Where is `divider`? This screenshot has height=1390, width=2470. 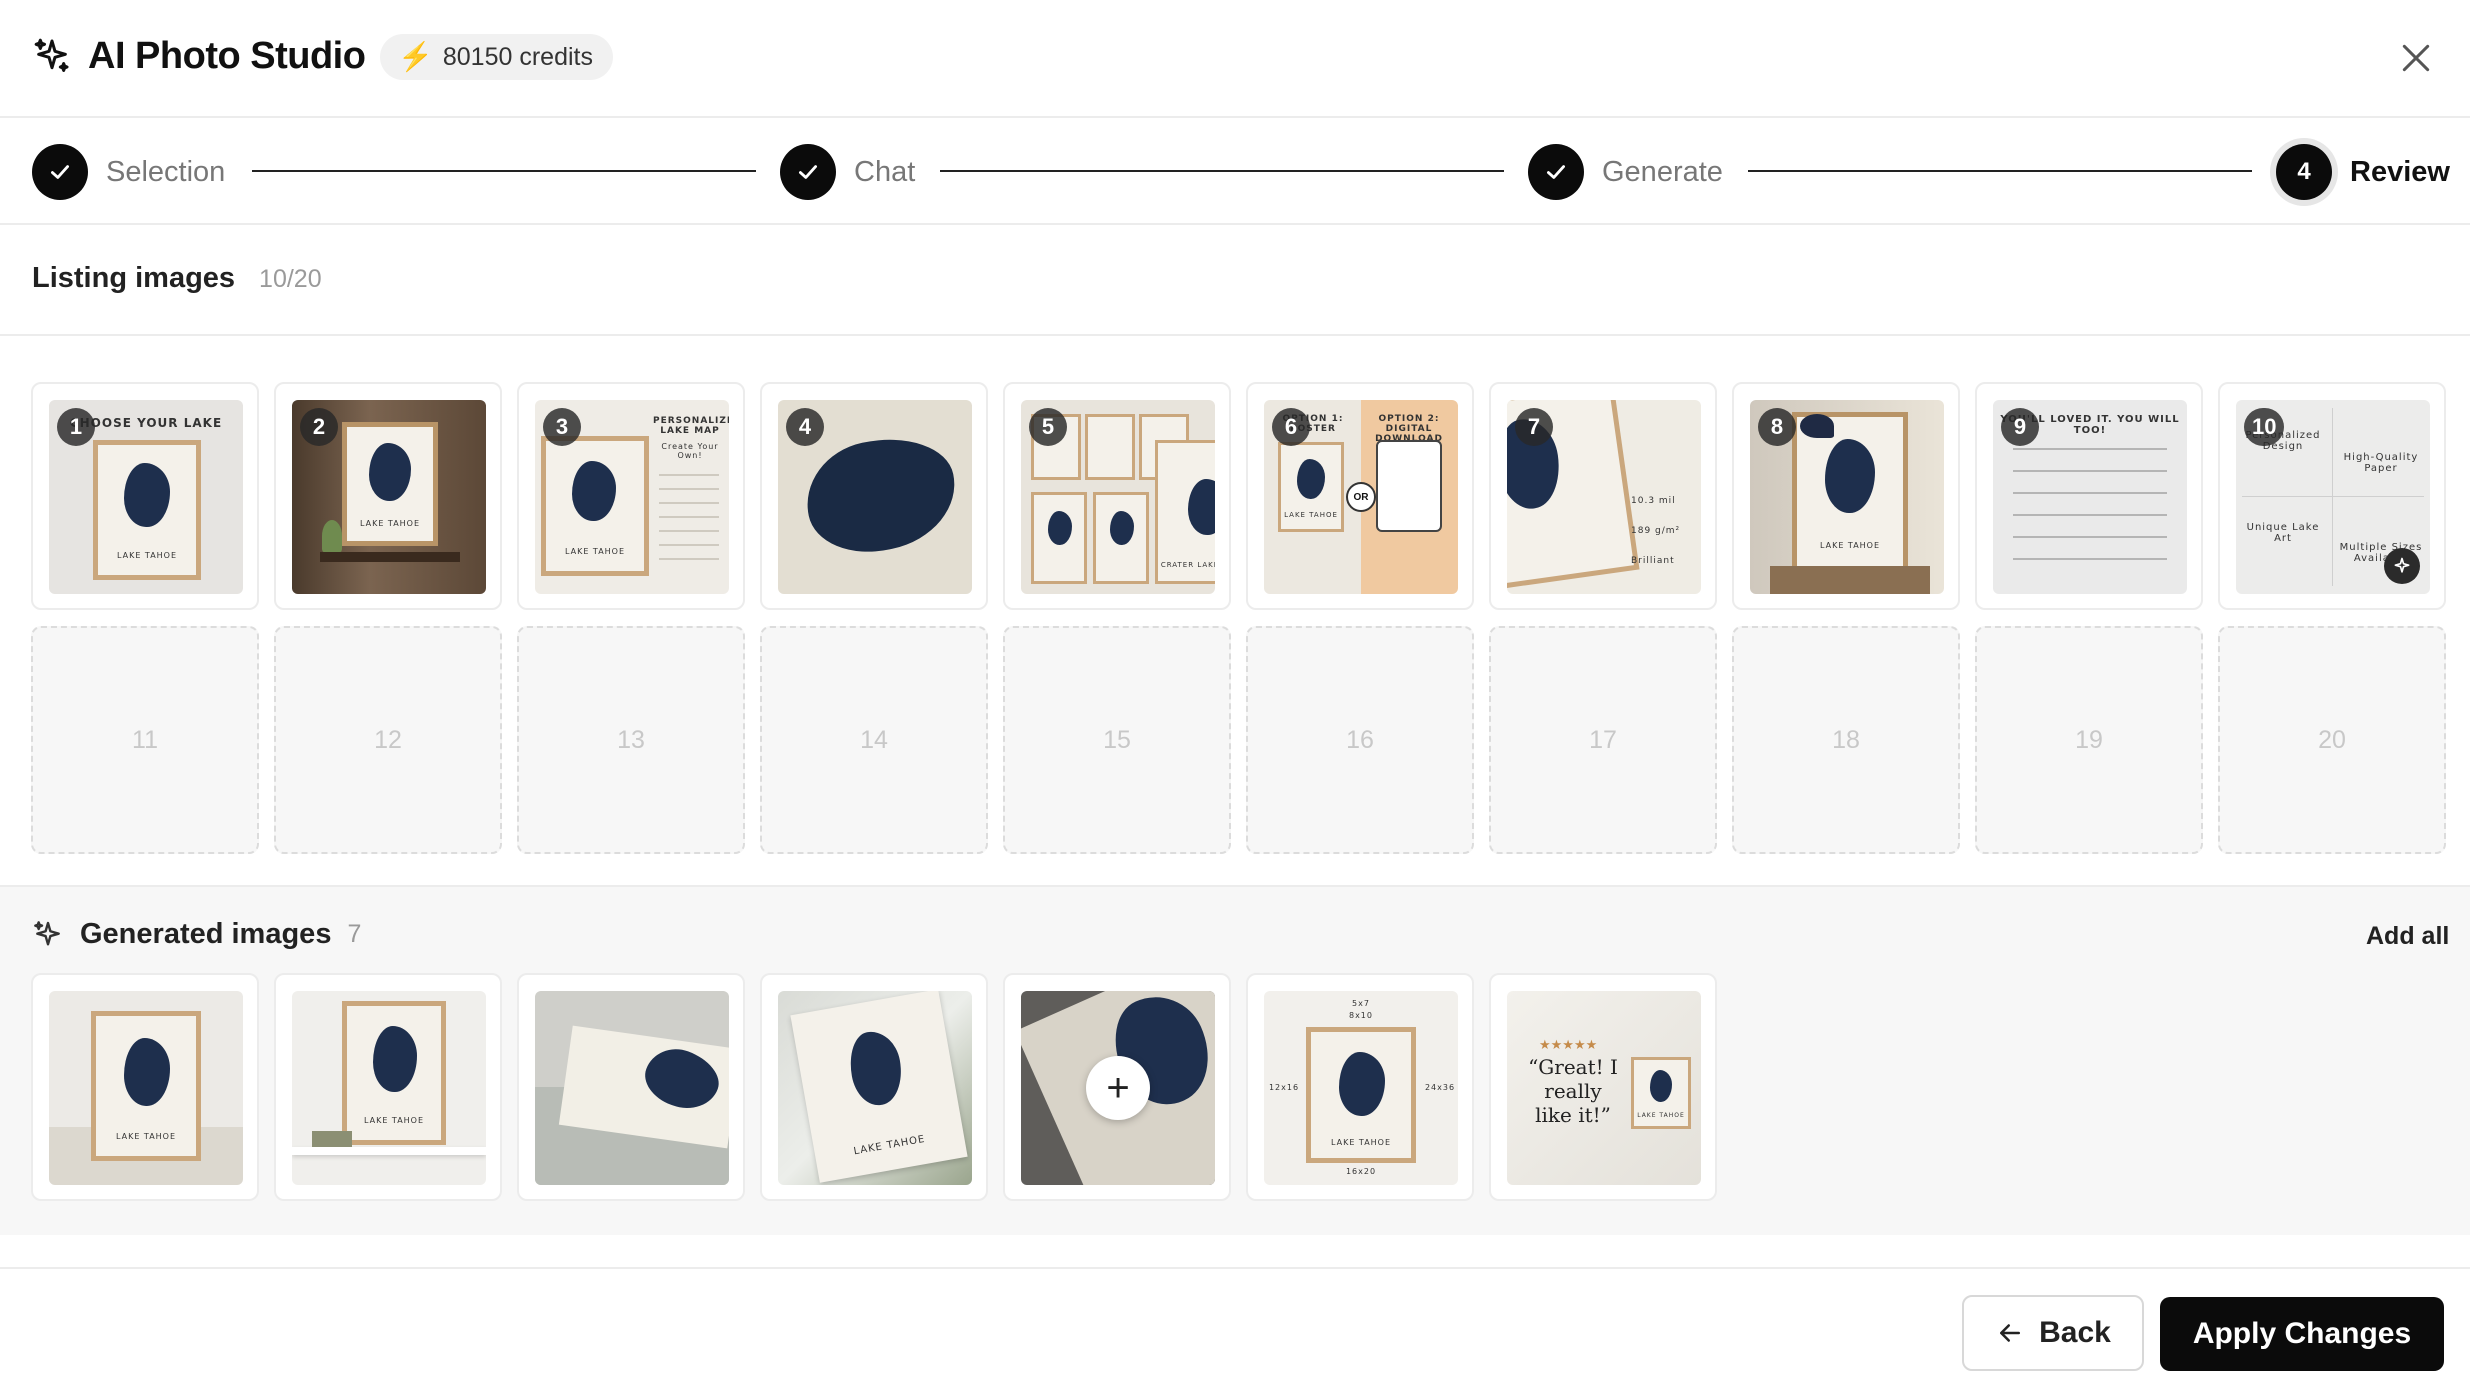
divider is located at coordinates (1235, 335).